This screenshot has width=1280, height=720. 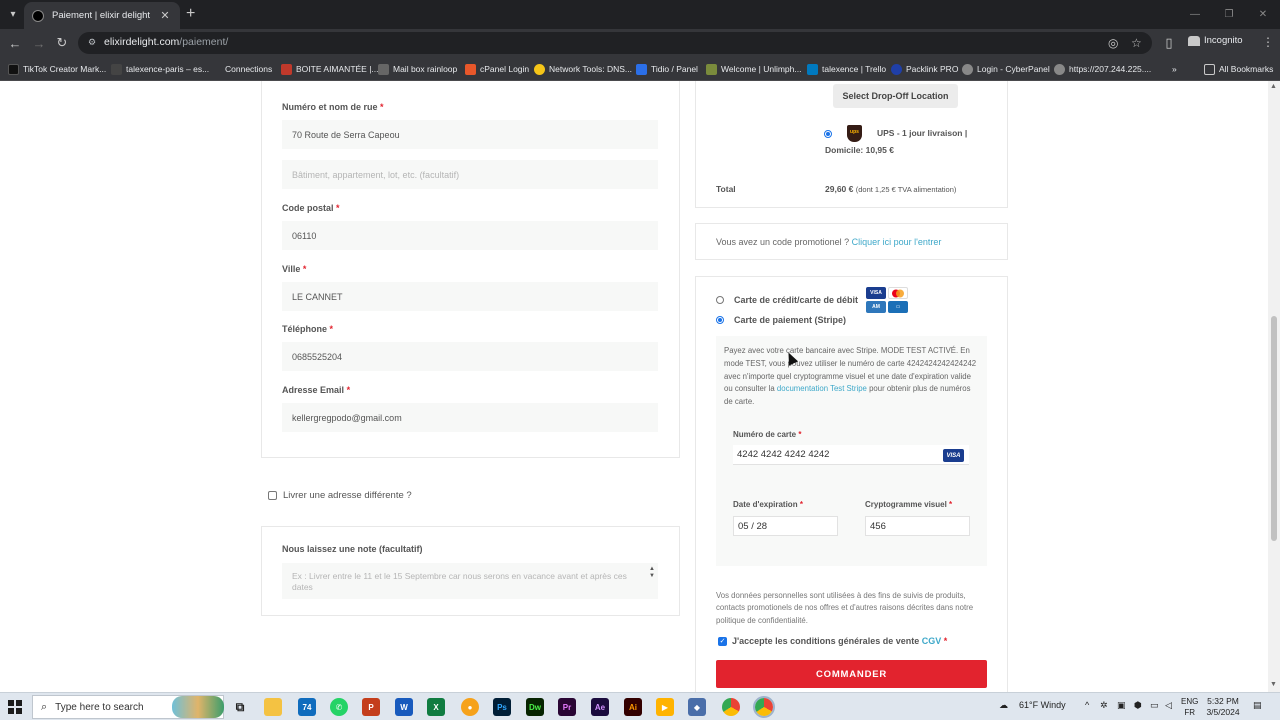 What do you see at coordinates (787, 300) in the screenshot?
I see `payment-option-card: Carte de crédit/carte de débit` at bounding box center [787, 300].